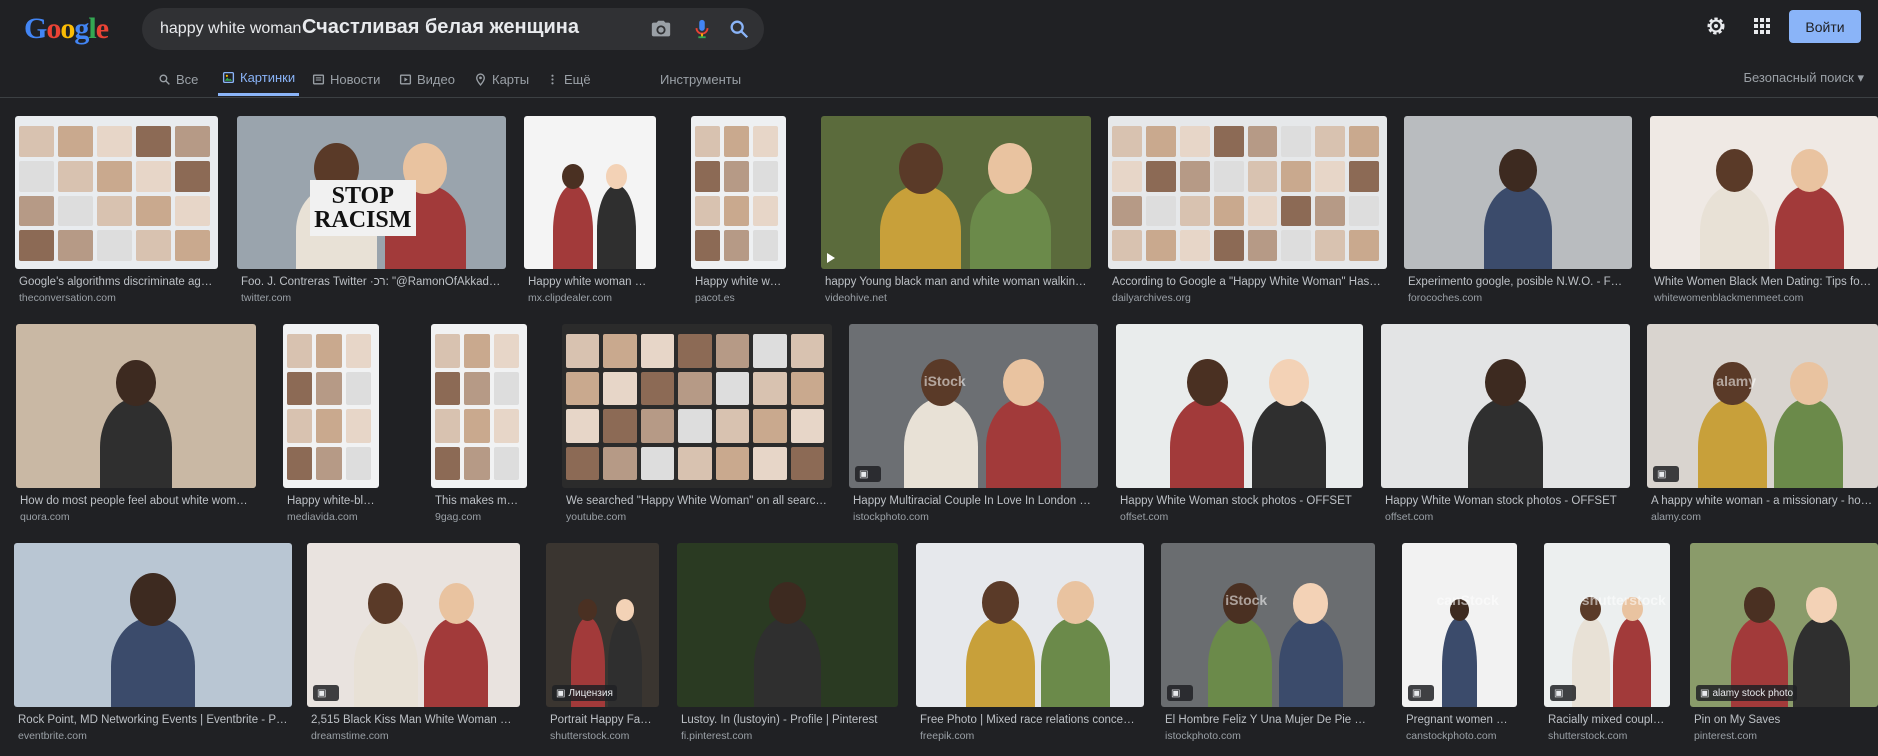 Image resolution: width=1878 pixels, height=756 pixels. I want to click on result-source: videohive.net, so click(956, 298).